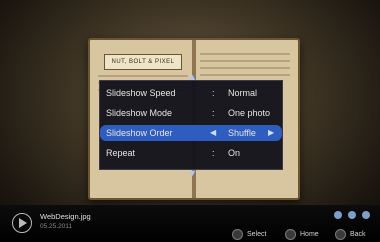 Image resolution: width=380 pixels, height=242 pixels. I want to click on back-label: Back, so click(358, 234).